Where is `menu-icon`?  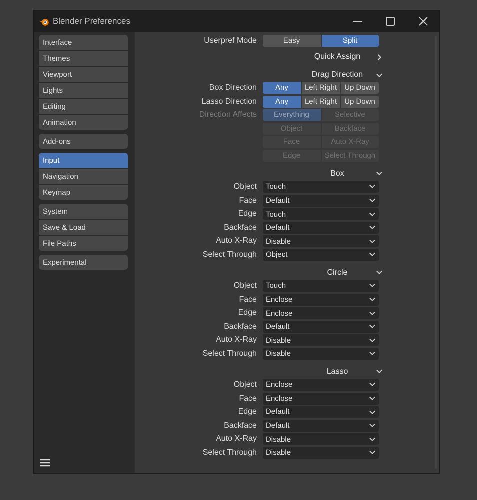
menu-icon is located at coordinates (45, 463).